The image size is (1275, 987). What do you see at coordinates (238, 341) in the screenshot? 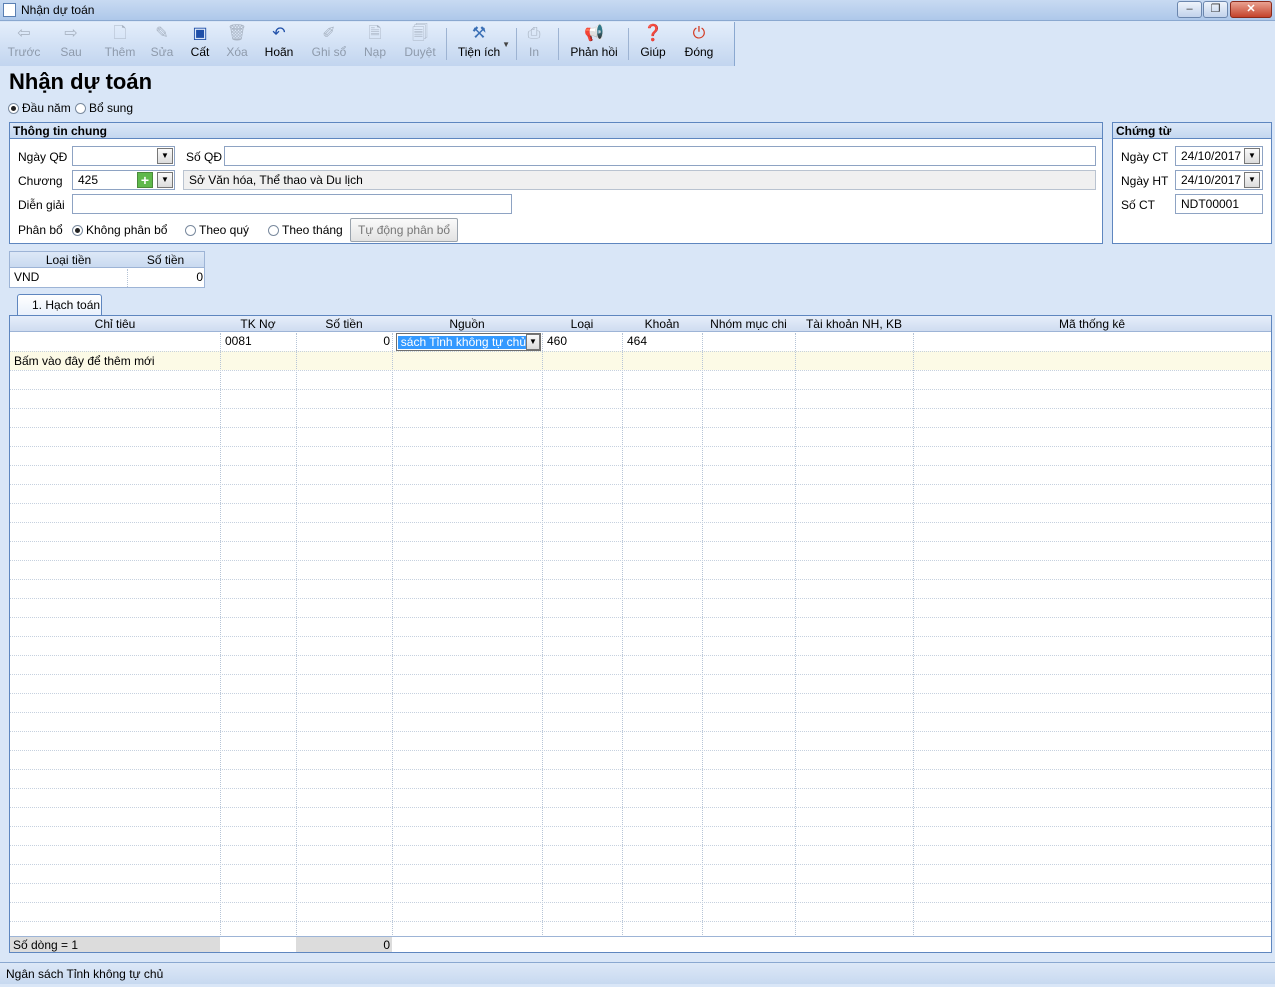
I see `tk-no-cell: 0081` at bounding box center [238, 341].